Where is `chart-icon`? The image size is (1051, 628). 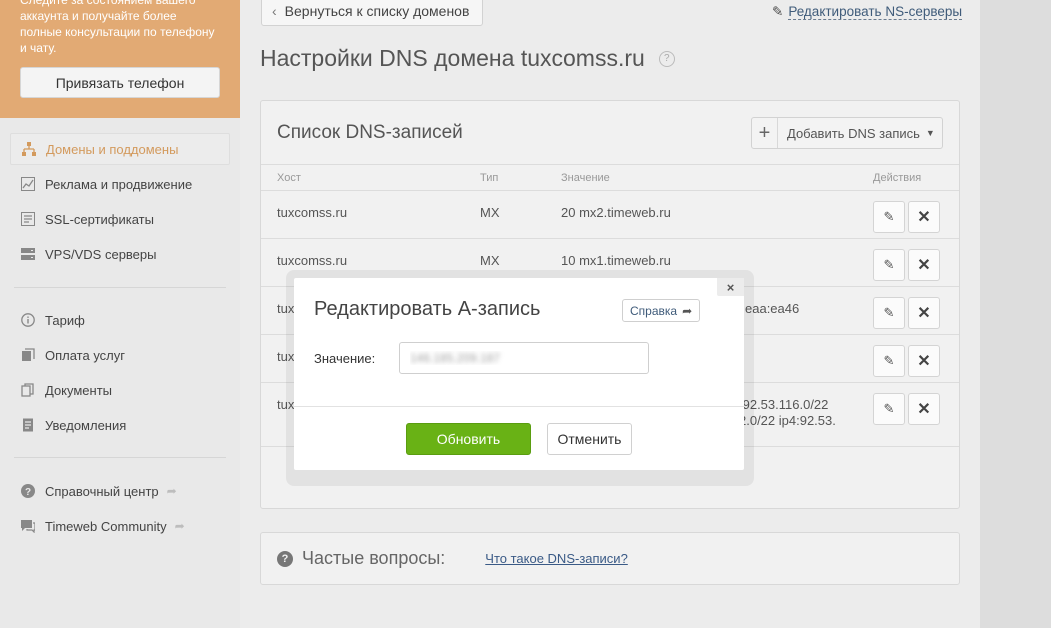 chart-icon is located at coordinates (28, 184).